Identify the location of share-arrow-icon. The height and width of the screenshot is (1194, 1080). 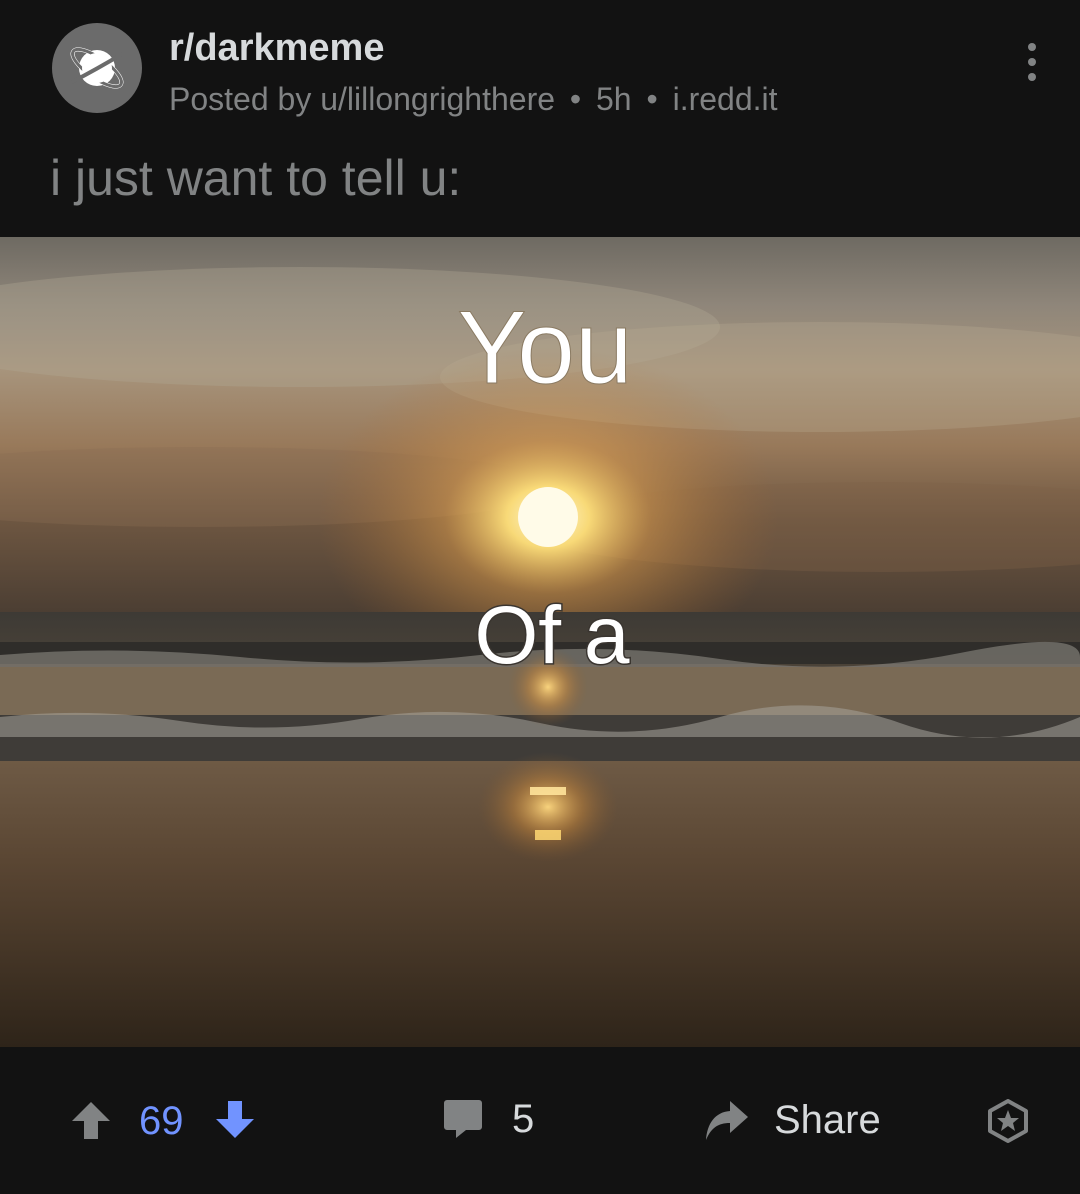
(727, 1120).